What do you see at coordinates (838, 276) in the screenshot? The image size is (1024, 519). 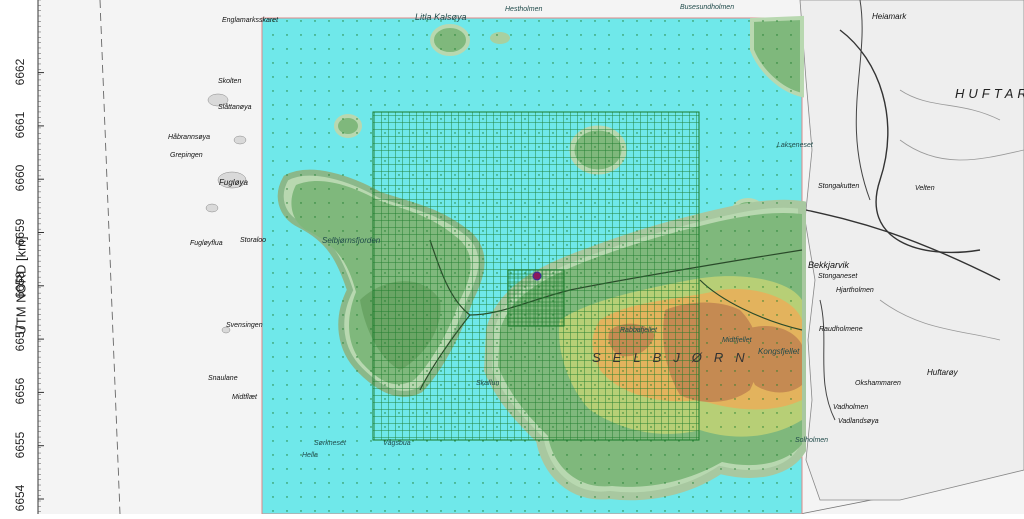 I see `place-label: Stonganeset` at bounding box center [838, 276].